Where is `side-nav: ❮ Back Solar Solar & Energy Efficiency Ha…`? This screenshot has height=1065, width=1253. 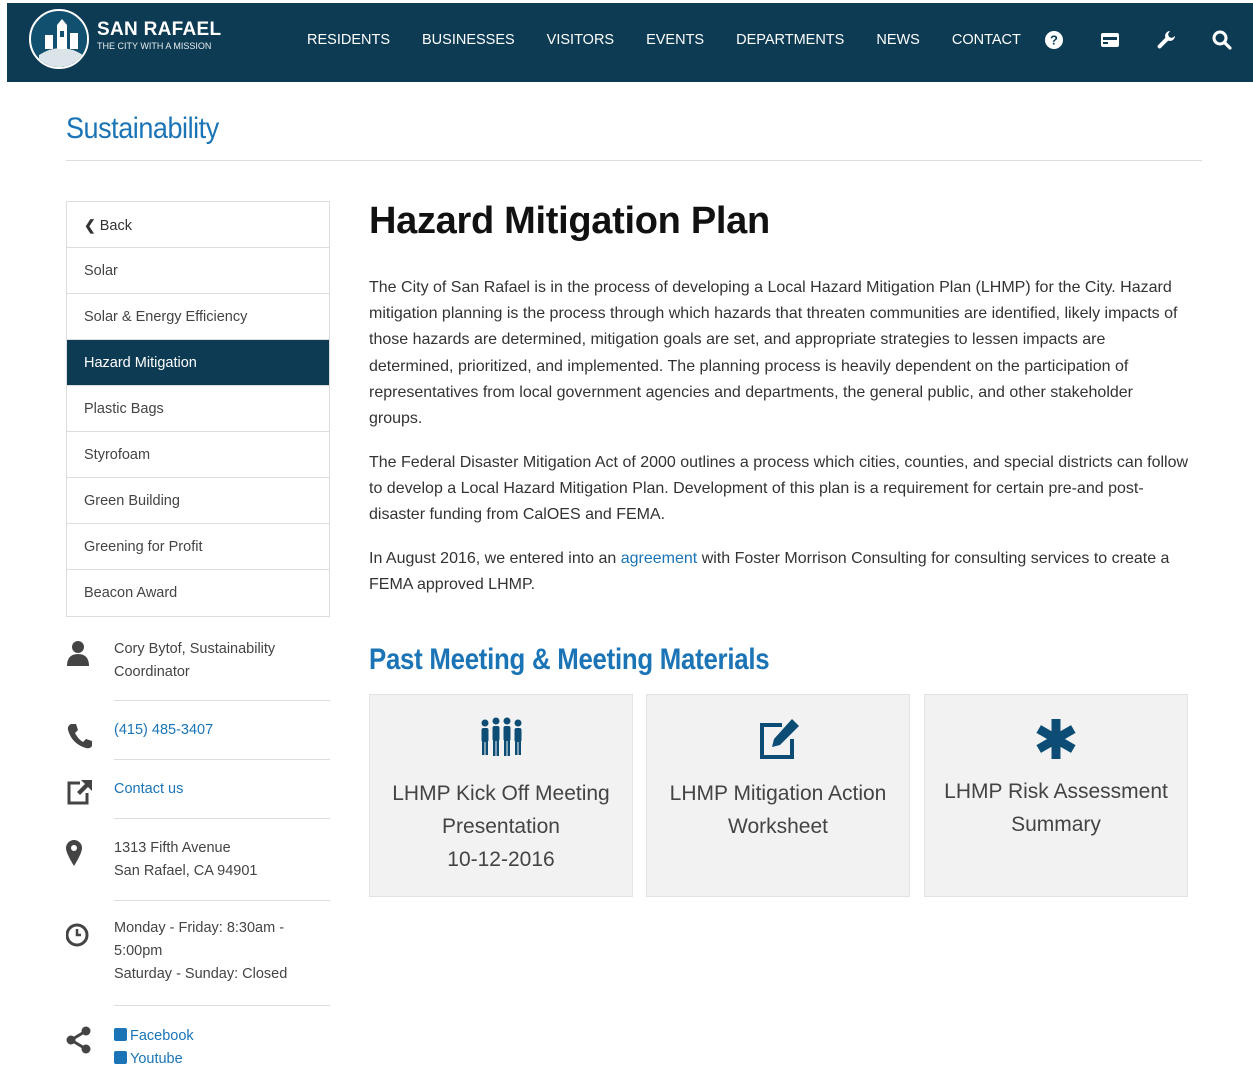 side-nav: ❮ Back Solar Solar & Energy Efficiency Ha… is located at coordinates (198, 409).